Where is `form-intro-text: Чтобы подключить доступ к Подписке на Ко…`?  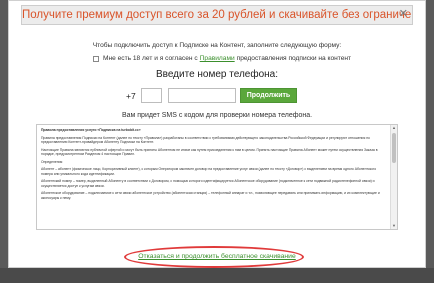
form-intro-text: Чтобы подключить доступ к Подписке на Ко… is located at coordinates (217, 45).